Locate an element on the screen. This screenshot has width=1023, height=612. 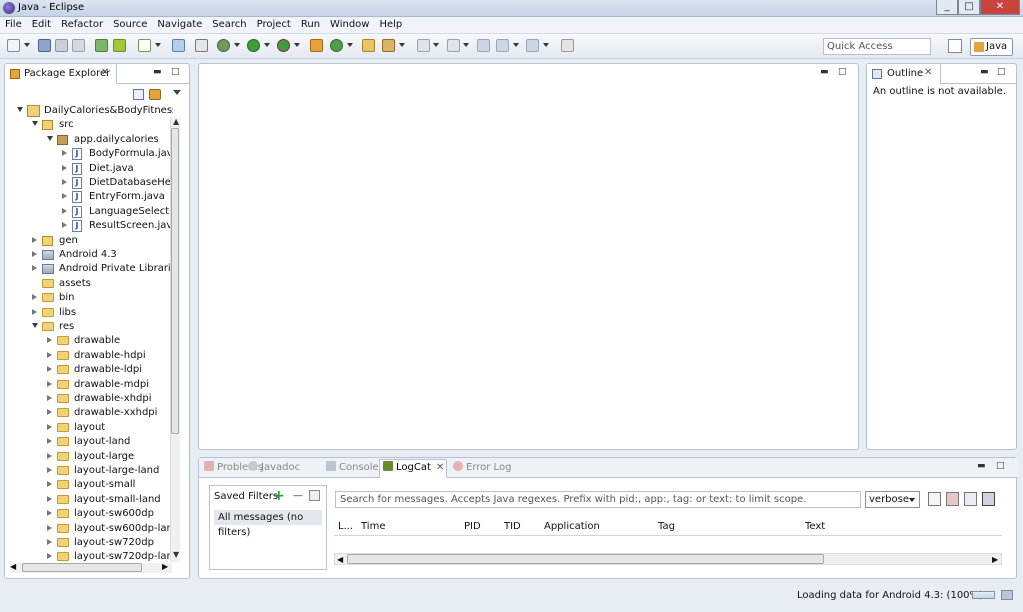
tree-item: layout-sw600dp is located at coordinates (89, 514).